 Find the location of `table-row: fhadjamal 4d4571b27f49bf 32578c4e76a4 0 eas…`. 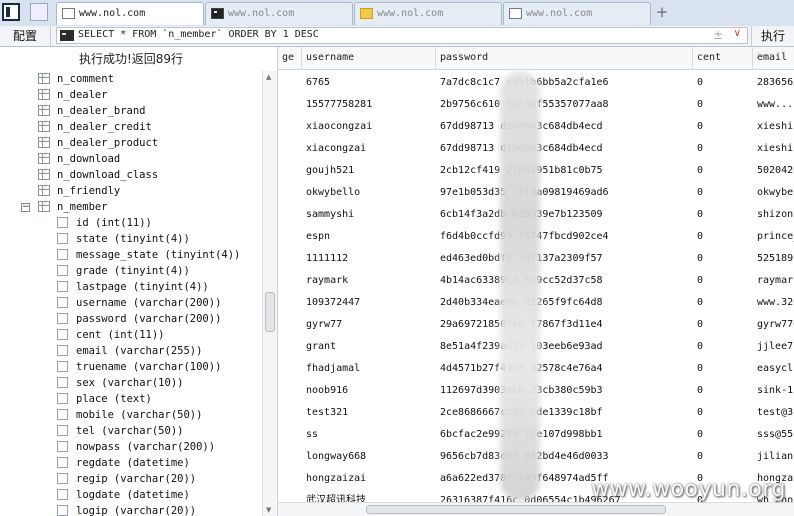

table-row: fhadjamal 4d4571b27f49bf 32578c4e76a4 0 eas… is located at coordinates (536, 369).